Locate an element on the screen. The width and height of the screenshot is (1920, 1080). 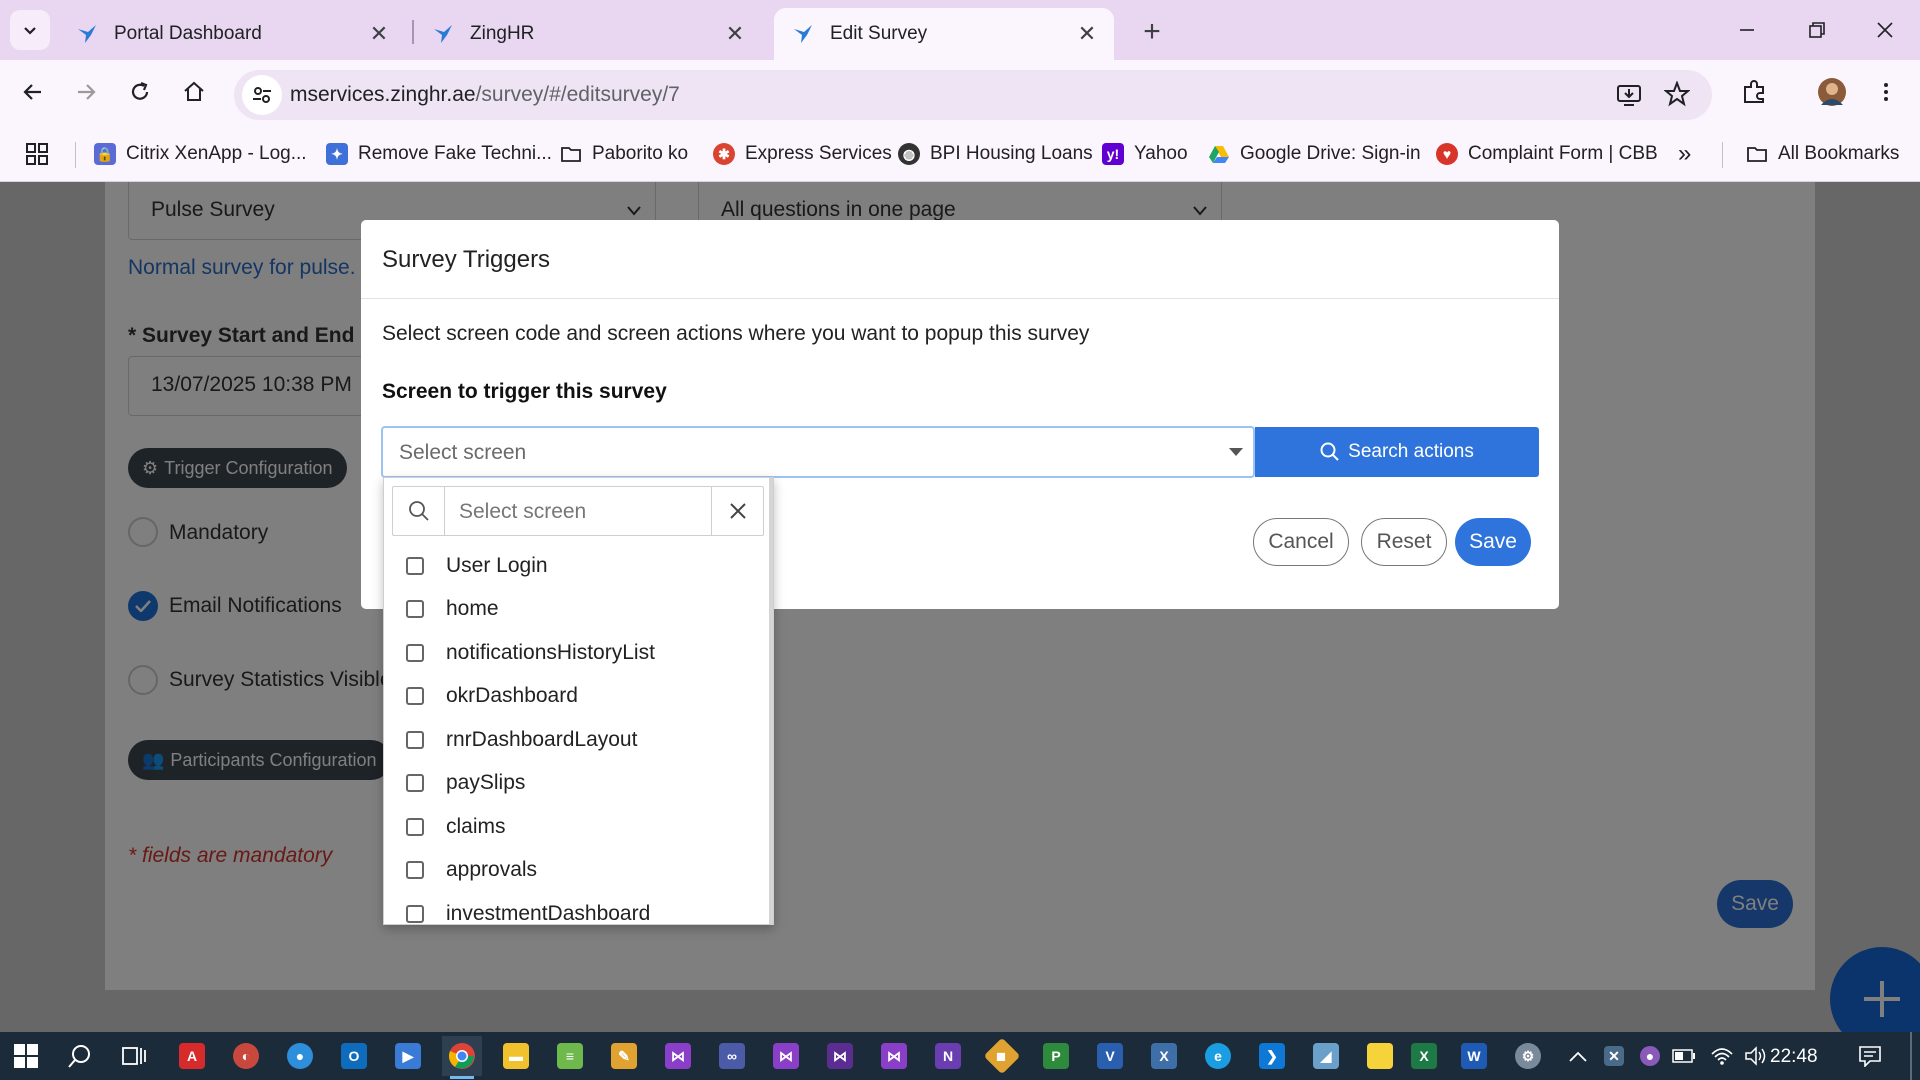
tab-edit-survey: Edit Survey ✕ is located at coordinates (944, 34).